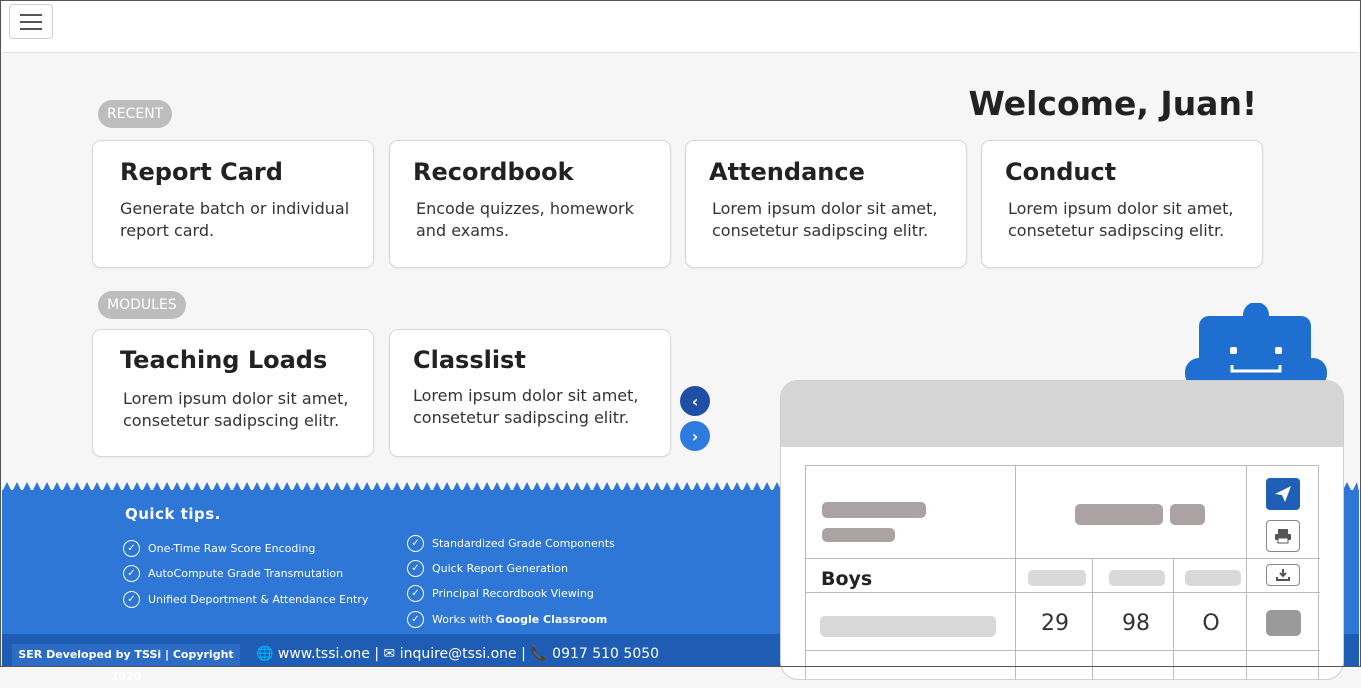 The height and width of the screenshot is (688, 1361). I want to click on mail-icon: ✉, so click(389, 654).